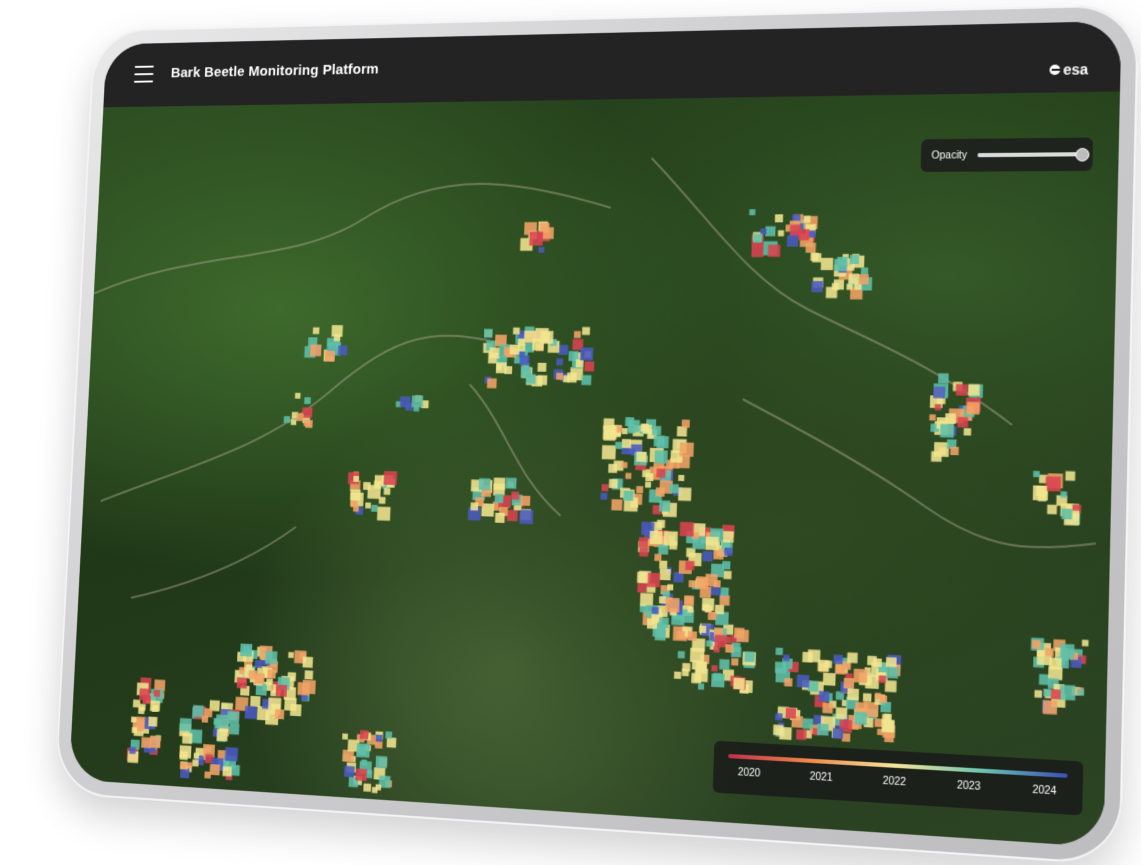  I want to click on esa-logo-text: esa, so click(1075, 69).